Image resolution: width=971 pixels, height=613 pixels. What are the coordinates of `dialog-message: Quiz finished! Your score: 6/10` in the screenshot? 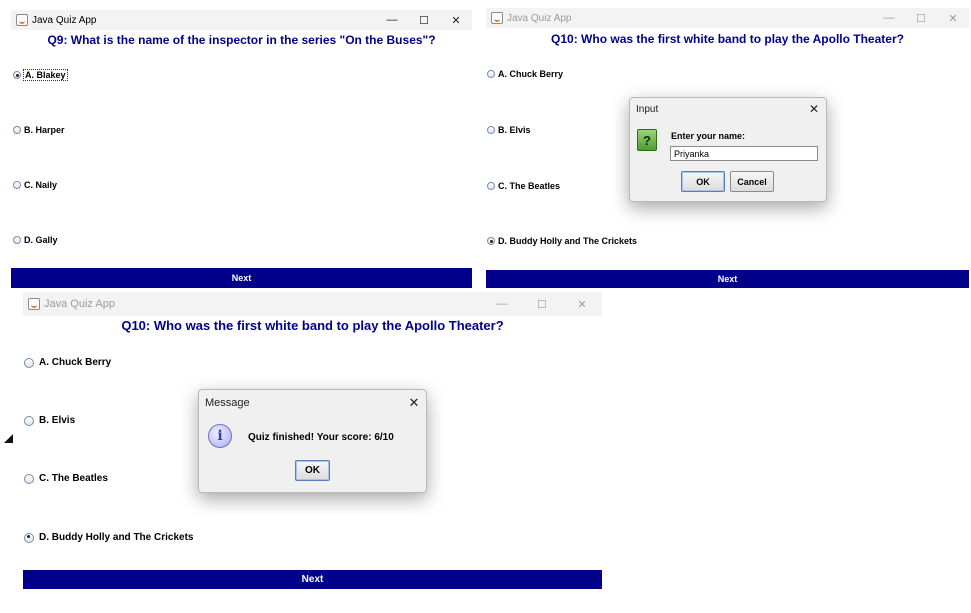 It's located at (321, 437).